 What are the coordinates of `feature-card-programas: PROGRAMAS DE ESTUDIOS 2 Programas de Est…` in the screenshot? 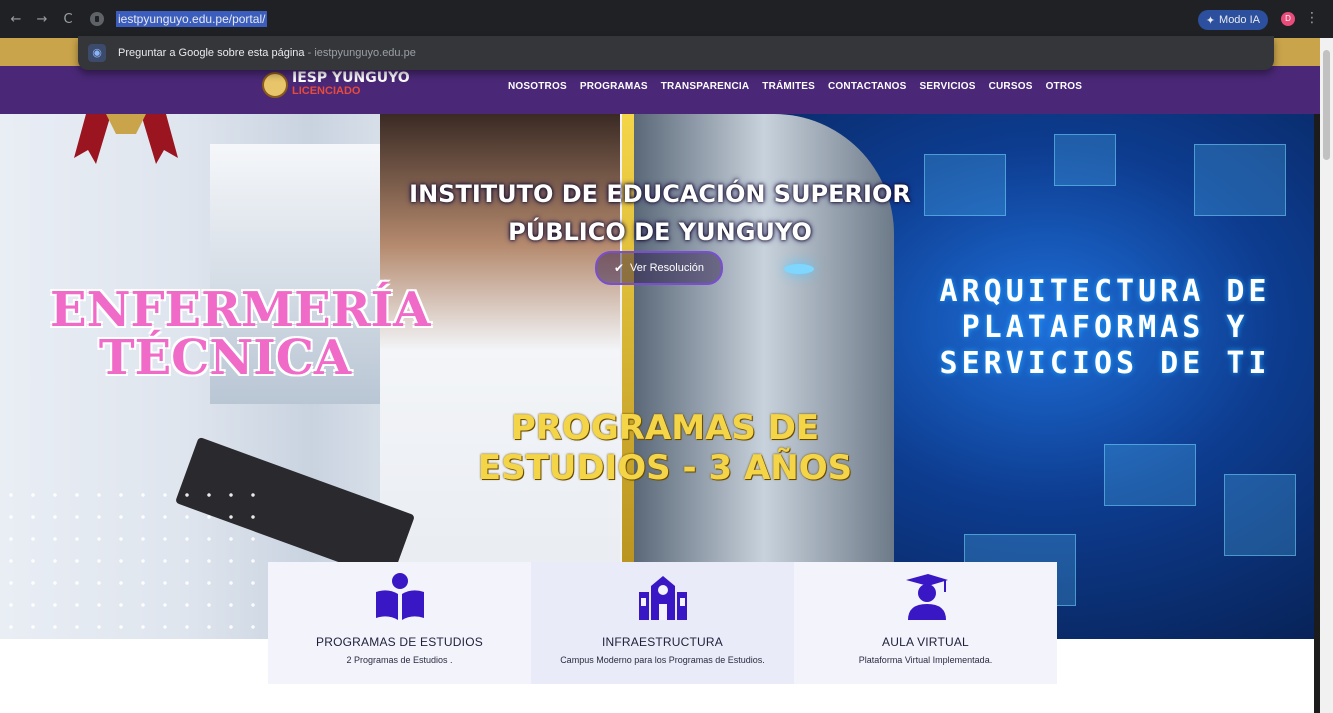 It's located at (399, 623).